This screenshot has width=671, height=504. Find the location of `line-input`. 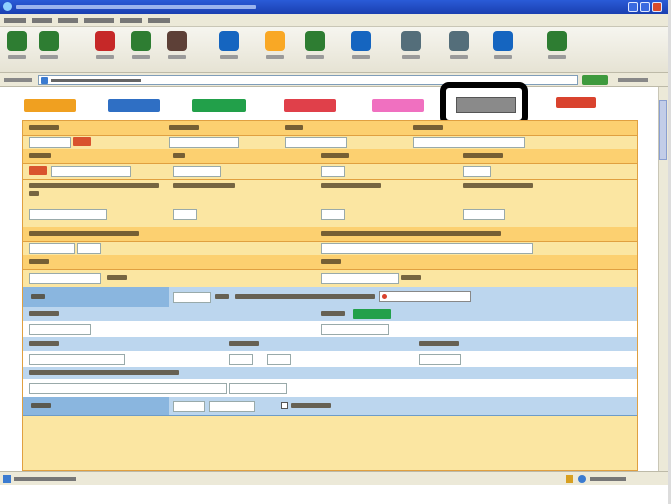

line-input is located at coordinates (91, 171).